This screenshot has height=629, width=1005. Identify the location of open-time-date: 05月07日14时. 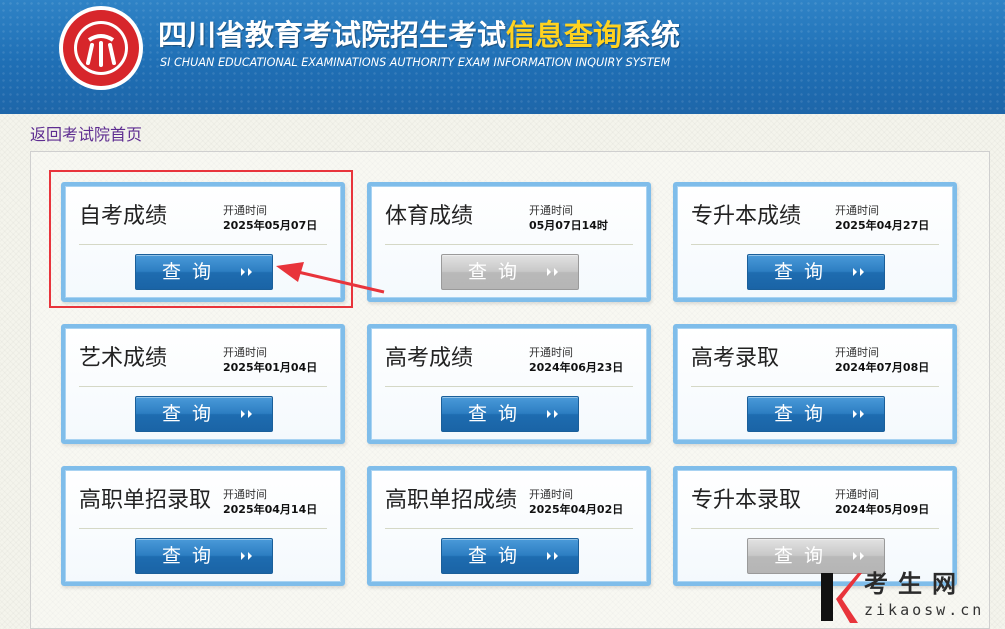
(568, 225).